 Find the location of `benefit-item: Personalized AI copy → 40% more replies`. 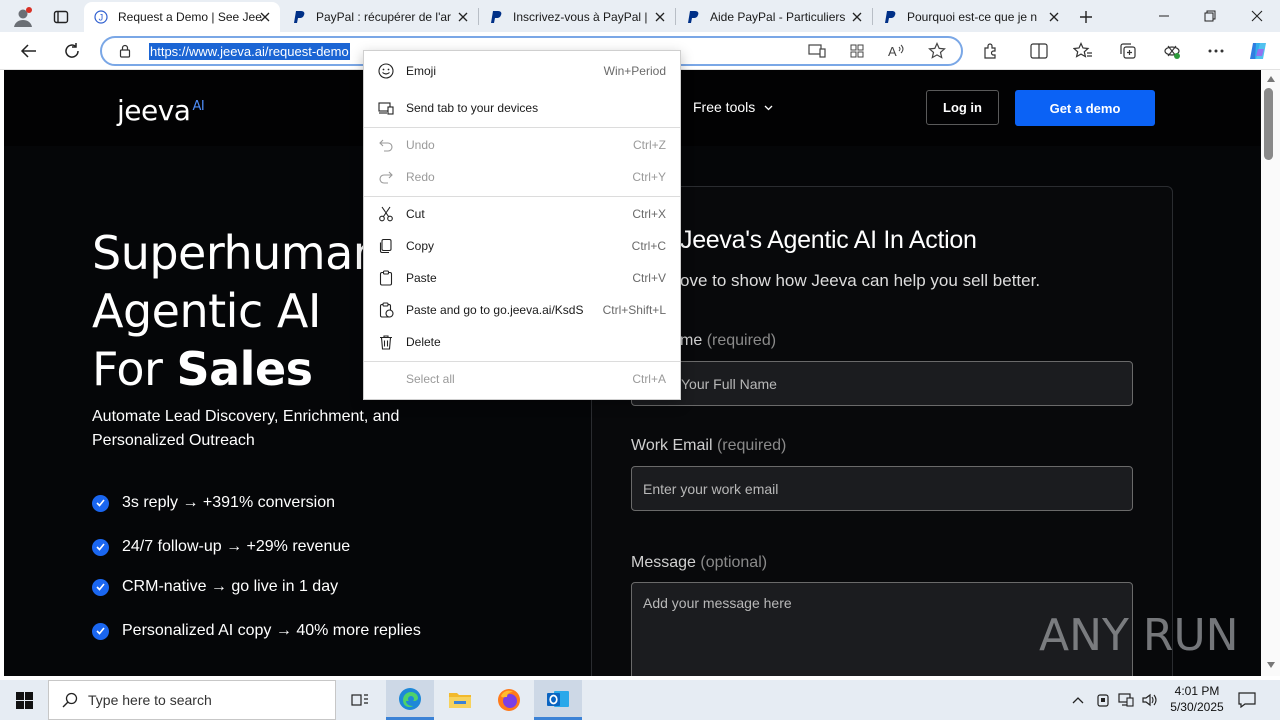

benefit-item: Personalized AI copy → 40% more replies is located at coordinates (256, 631).